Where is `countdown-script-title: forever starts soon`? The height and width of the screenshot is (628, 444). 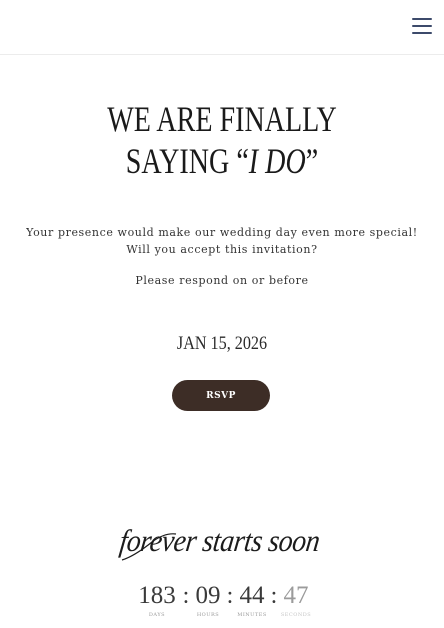 countdown-script-title: forever starts soon is located at coordinates (219, 540).